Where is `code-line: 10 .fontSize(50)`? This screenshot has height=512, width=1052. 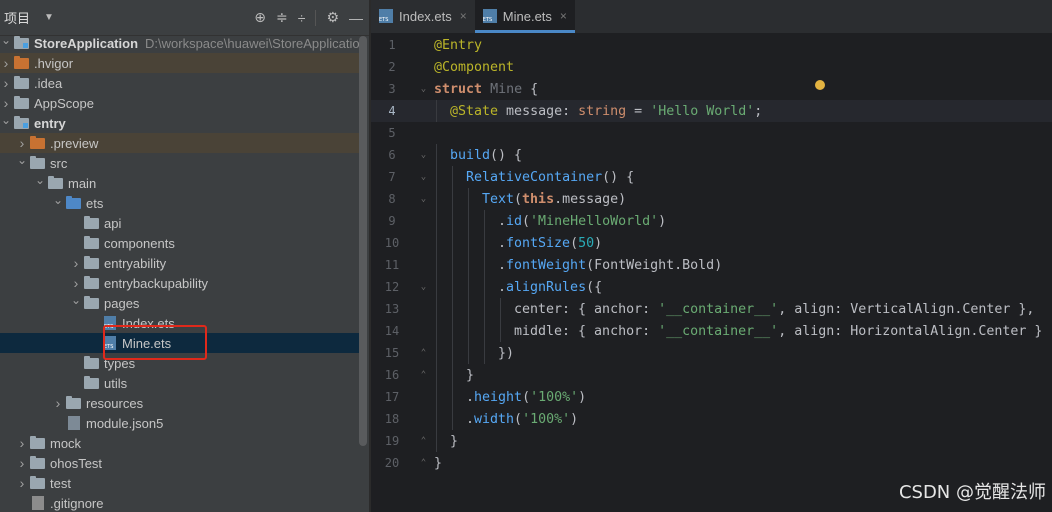 code-line: 10 .fontSize(50) is located at coordinates (711, 243).